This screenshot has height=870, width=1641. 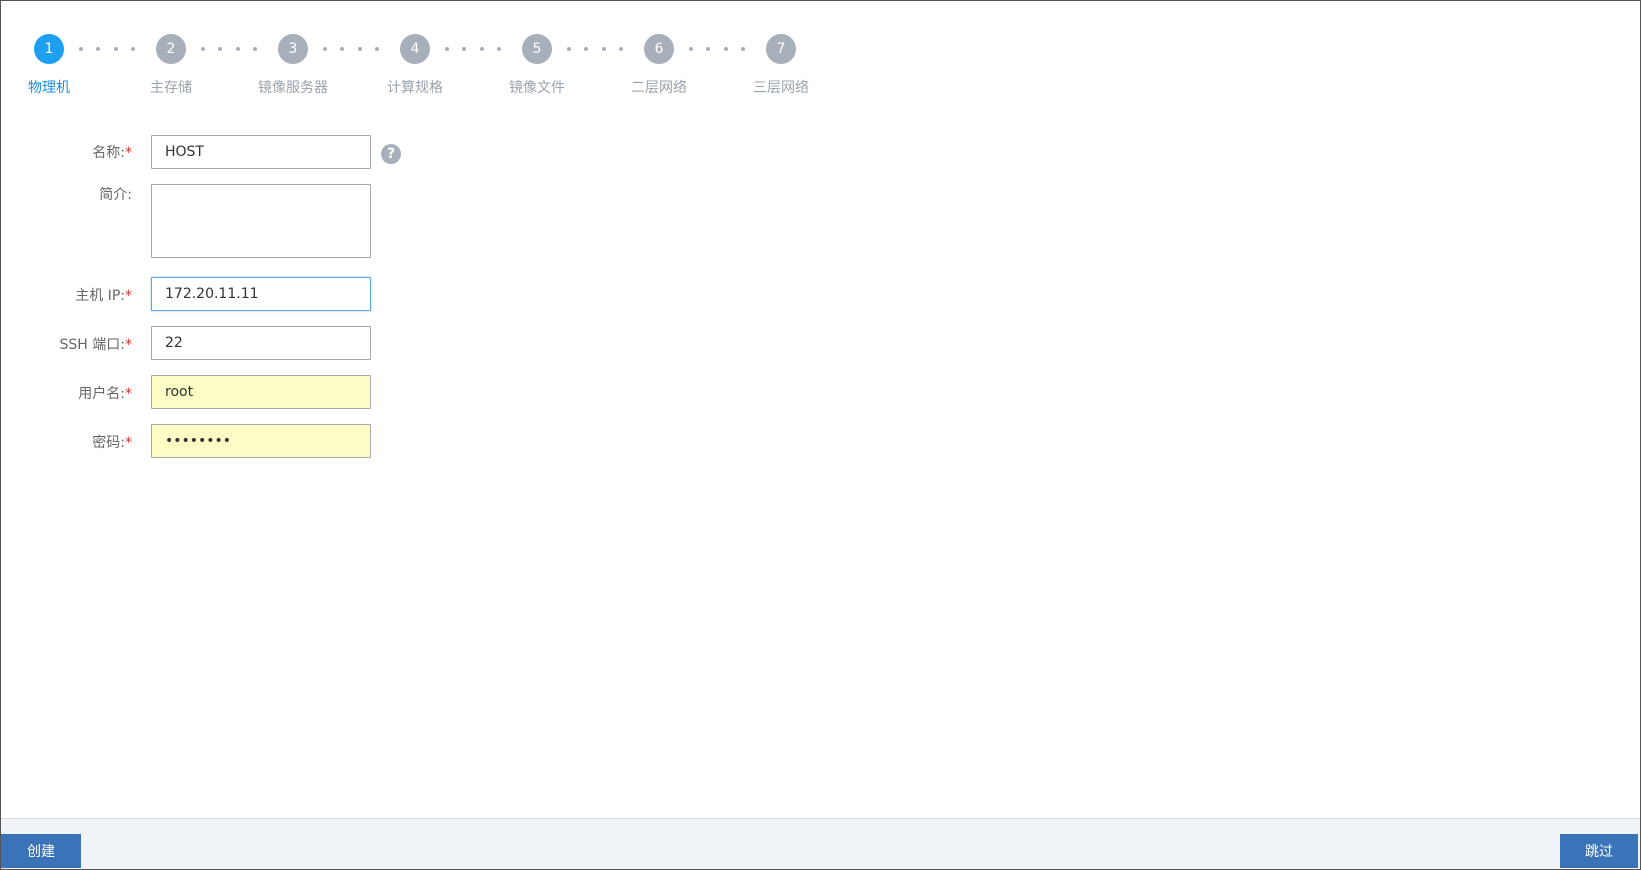 I want to click on step-1-physical-host: 1 物理机, so click(x=52, y=65).